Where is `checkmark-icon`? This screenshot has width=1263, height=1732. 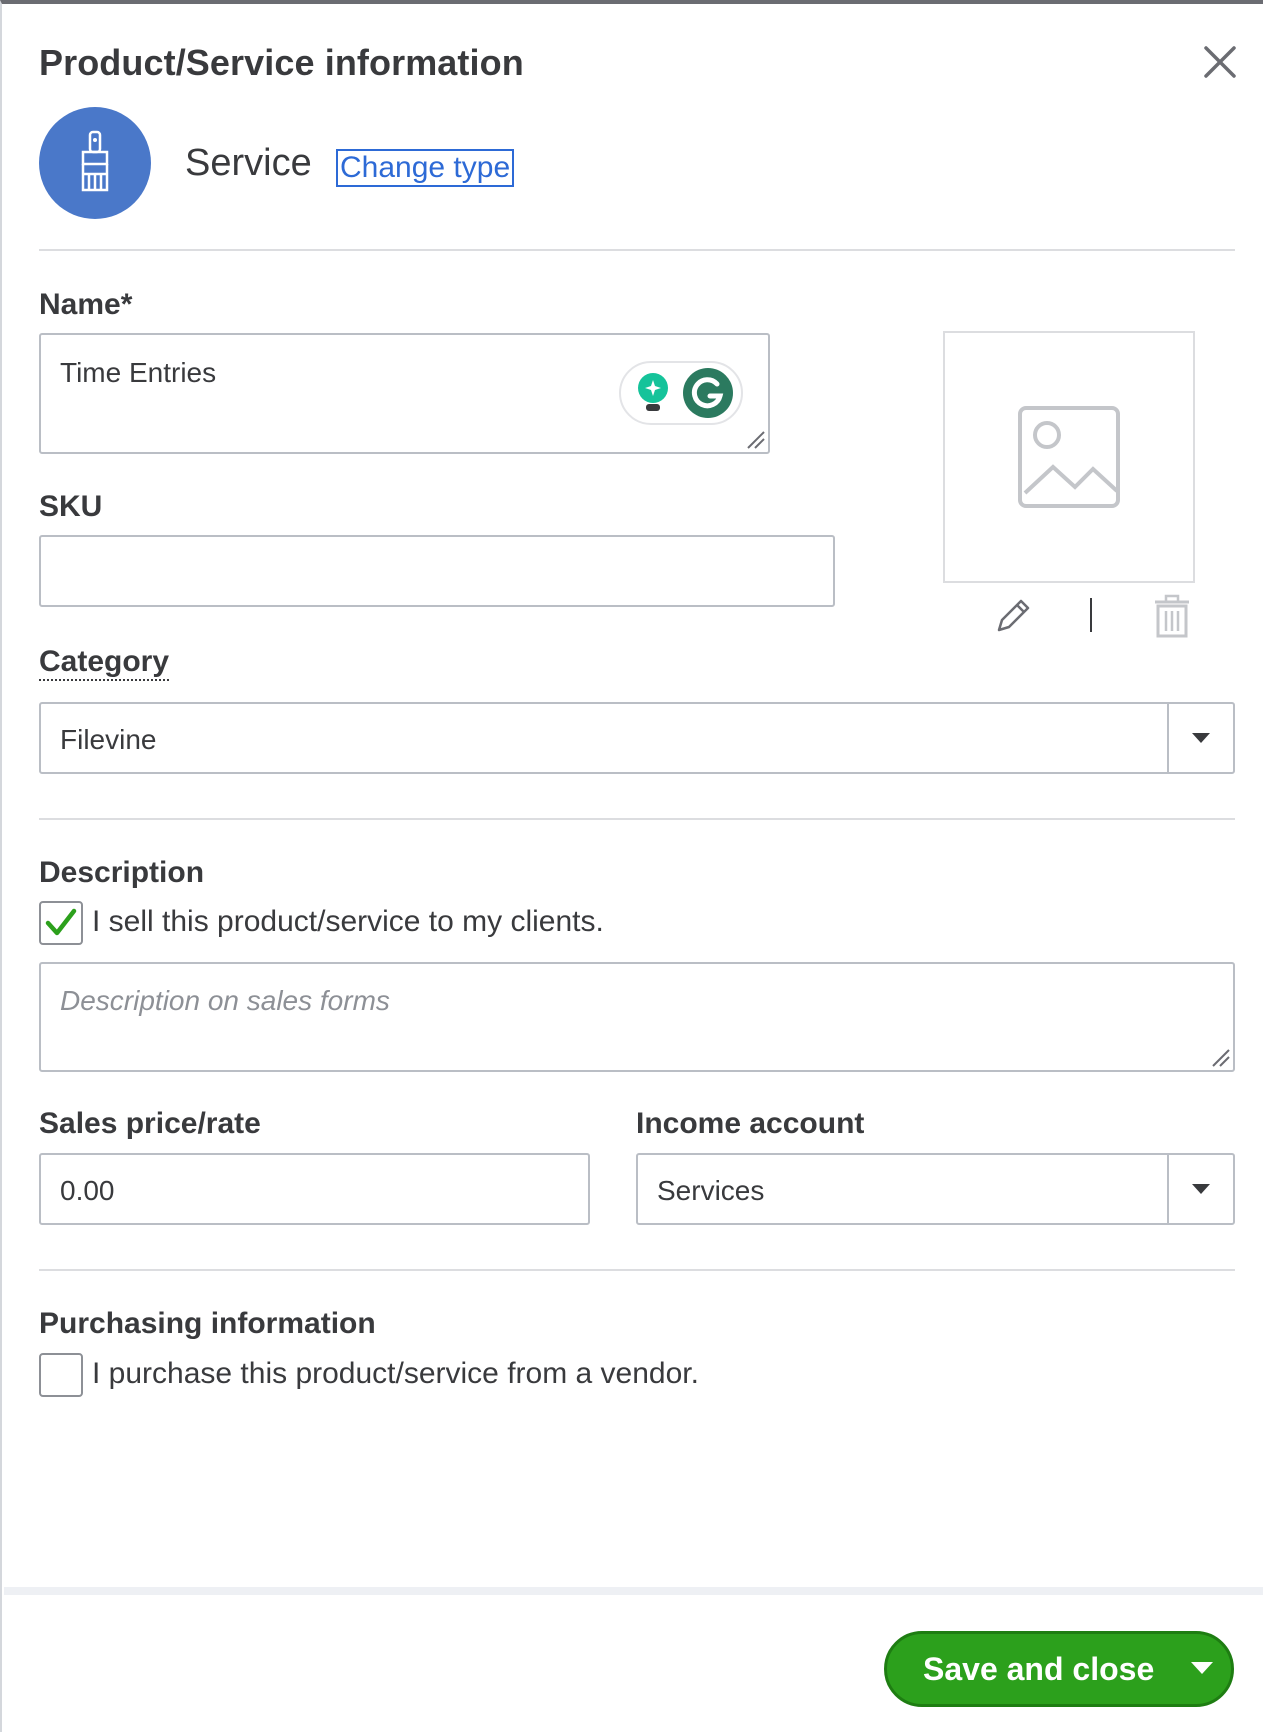 checkmark-icon is located at coordinates (61, 922).